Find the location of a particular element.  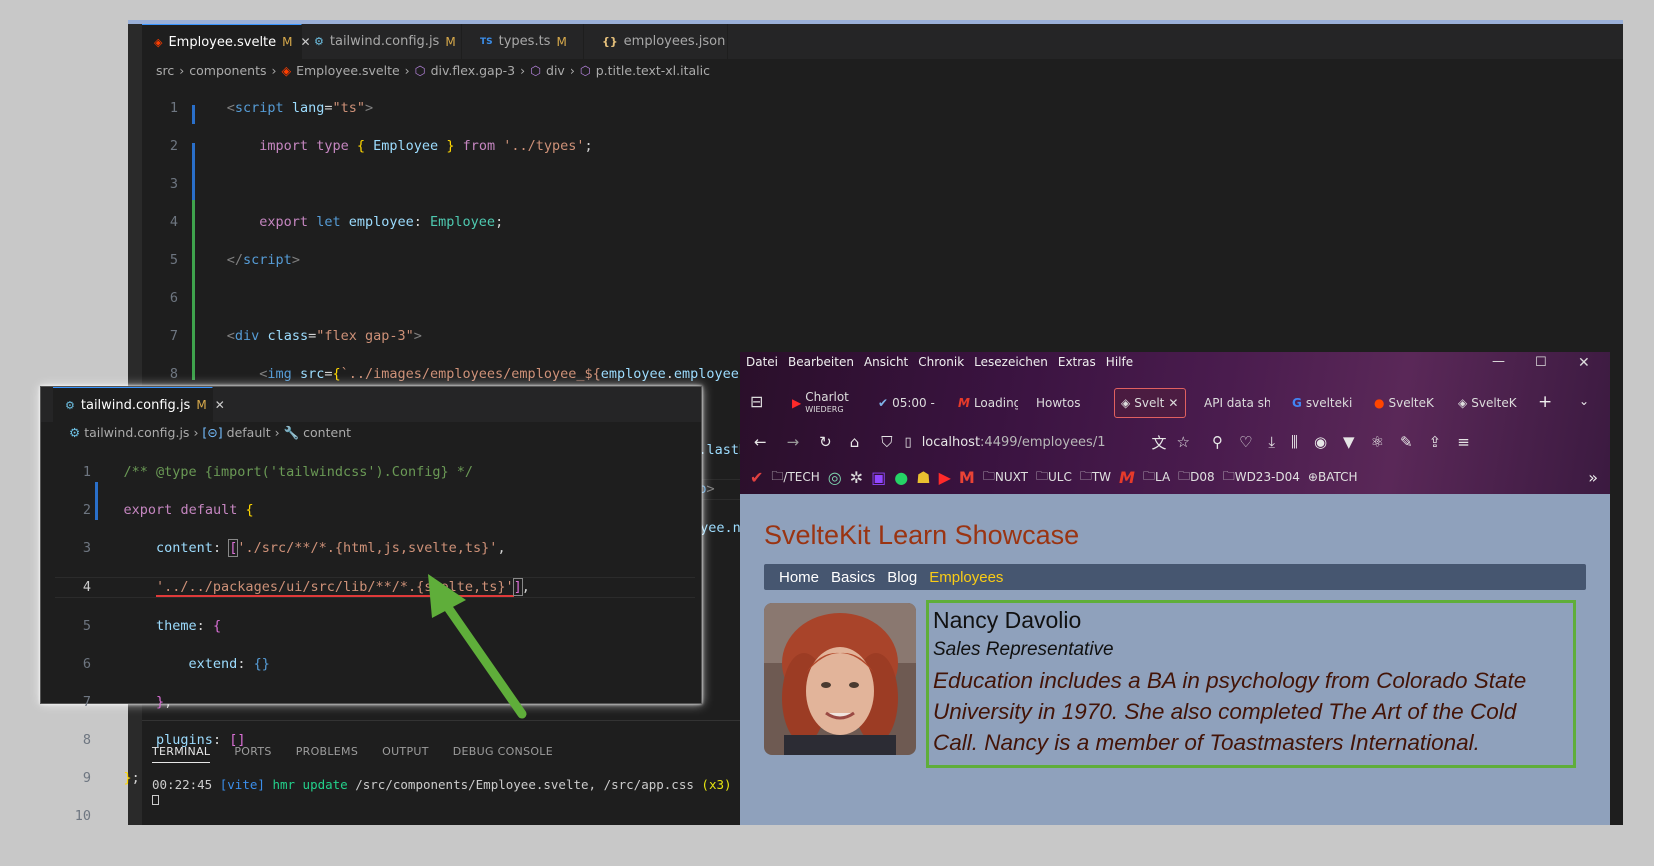

new-tab-icon: + is located at coordinates (1545, 402).